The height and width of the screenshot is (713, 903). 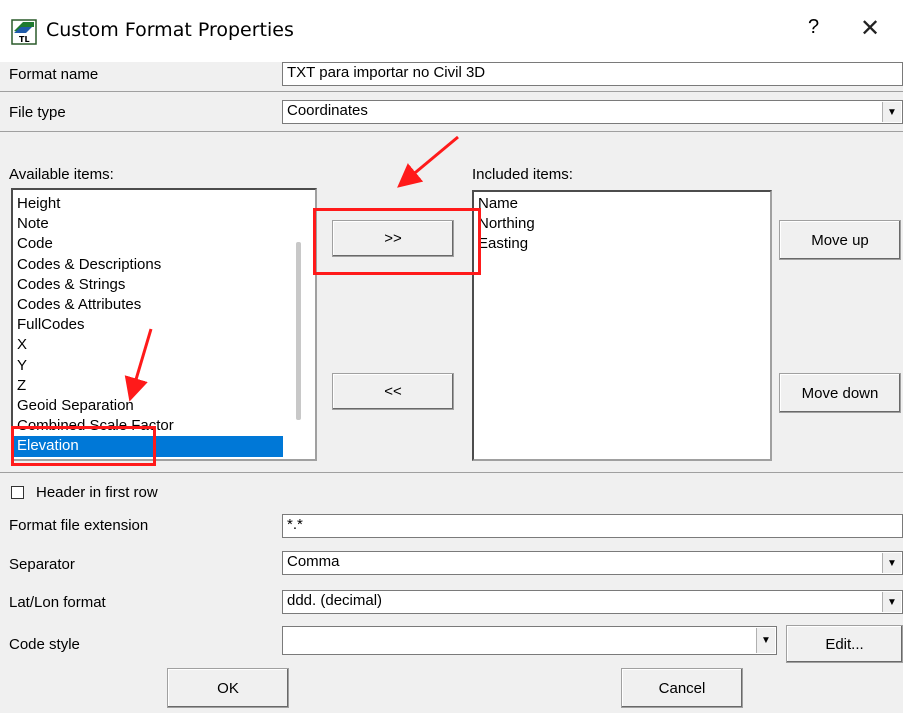 What do you see at coordinates (291, 268) in the screenshot?
I see `annotation-arrows` at bounding box center [291, 268].